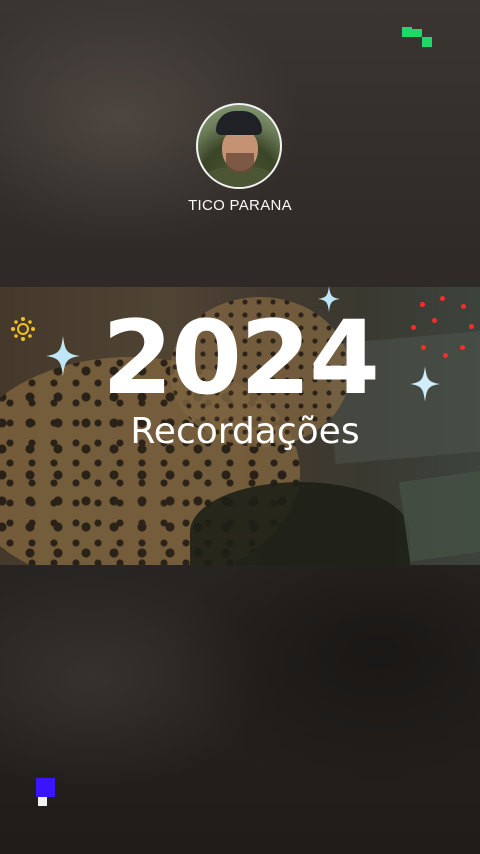 This screenshot has height=854, width=480. Describe the element at coordinates (239, 146) in the screenshot. I see `channel-avatar` at that location.